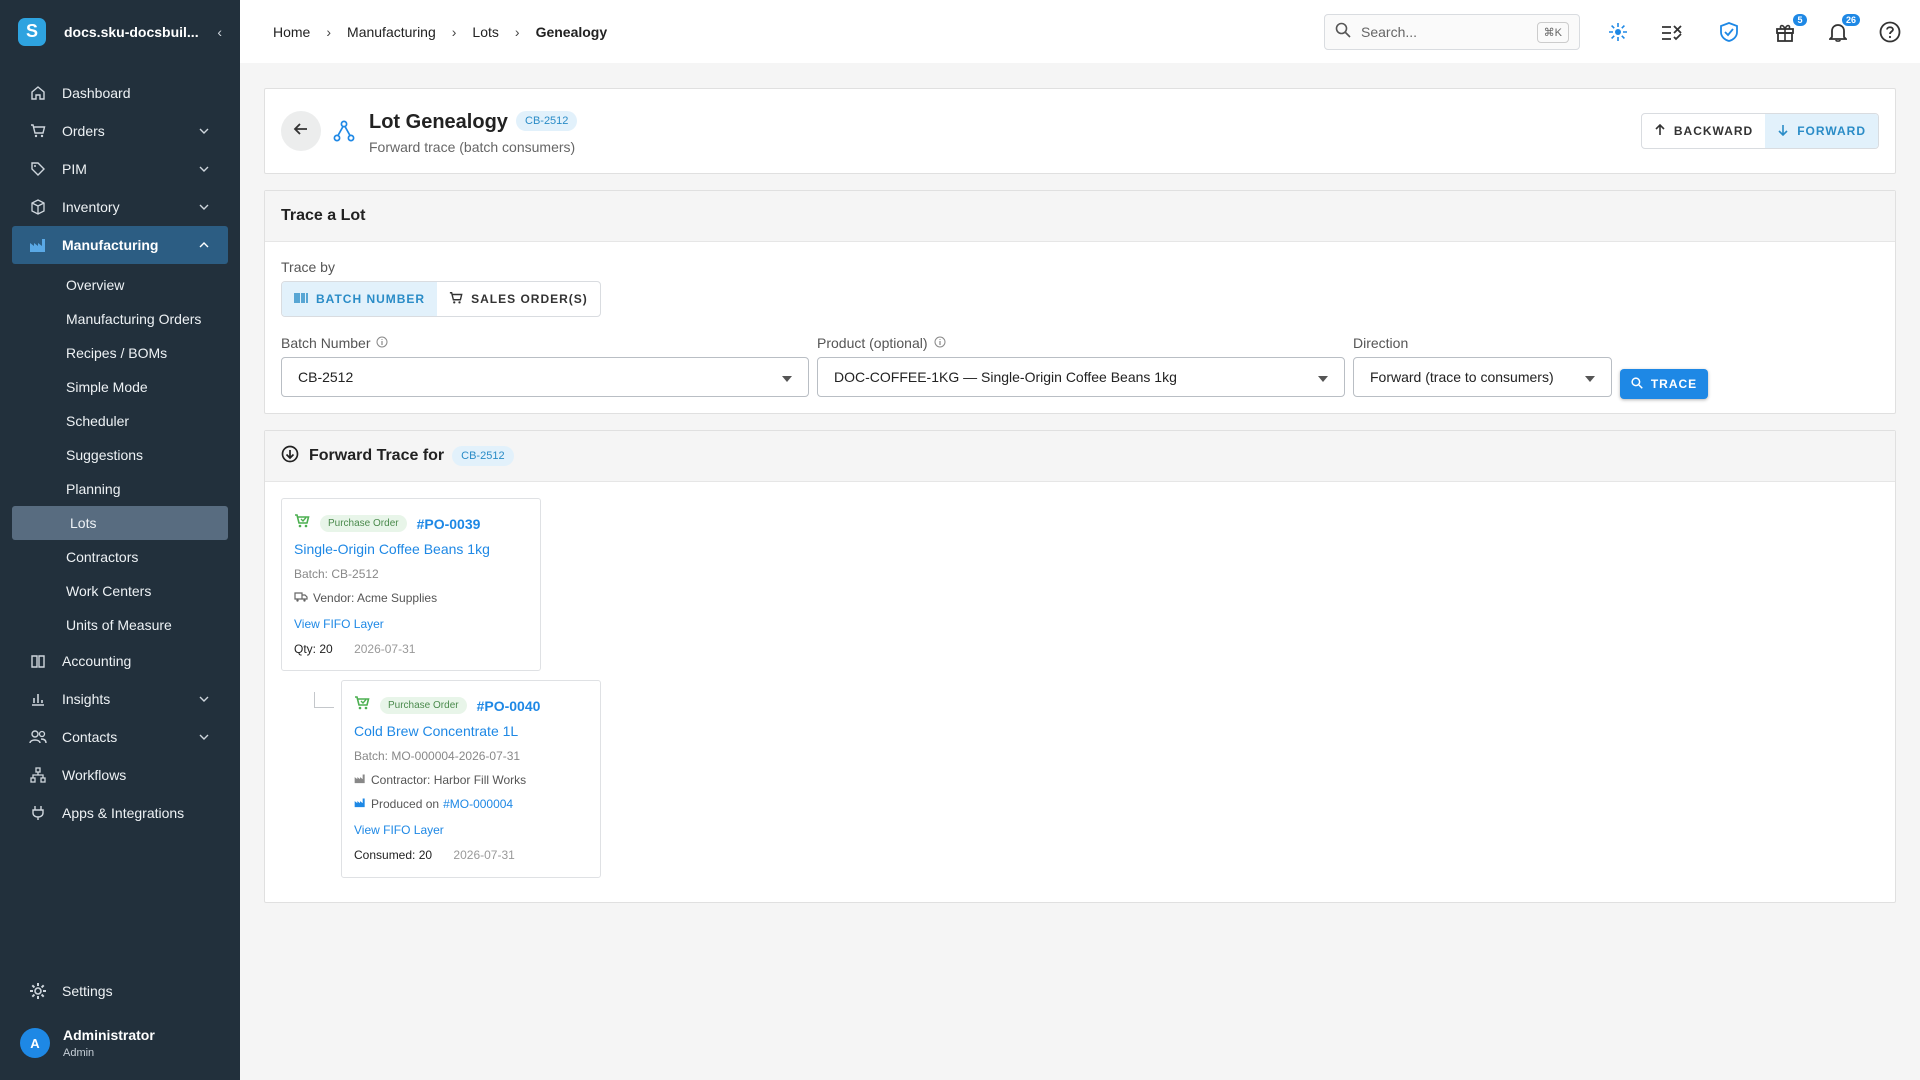  Describe the element at coordinates (305, 299) in the screenshot. I see `barcode-icon` at that location.